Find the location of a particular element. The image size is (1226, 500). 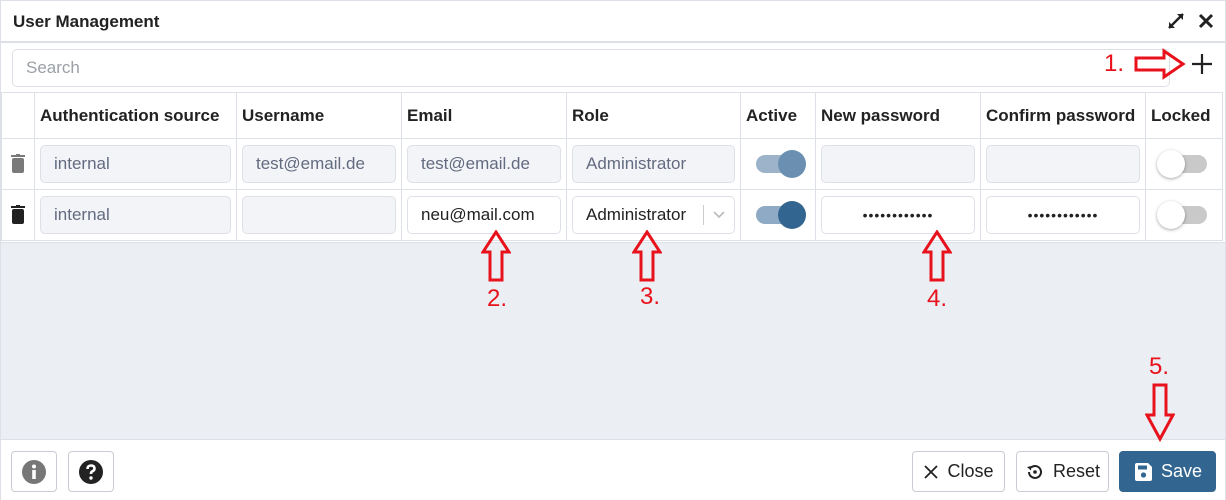

search-field is located at coordinates (591, 68).